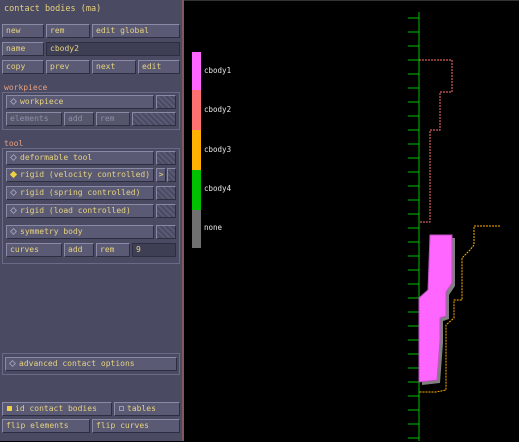 This screenshot has width=519, height=442. Describe the element at coordinates (436, 141) in the screenshot. I see `cbody2-outline` at that location.